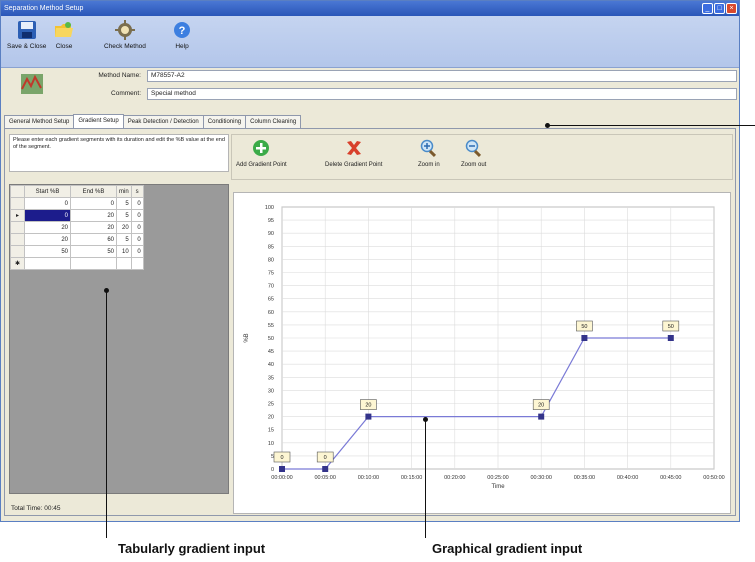  What do you see at coordinates (271, 274) in the screenshot?
I see `y-tick-label: 75` at bounding box center [271, 274].